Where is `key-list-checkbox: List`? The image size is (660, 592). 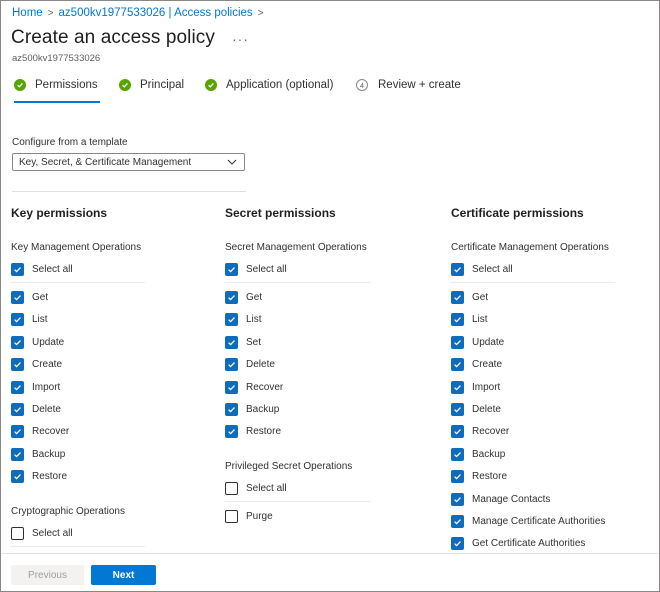
key-list-checkbox: List is located at coordinates (29, 320).